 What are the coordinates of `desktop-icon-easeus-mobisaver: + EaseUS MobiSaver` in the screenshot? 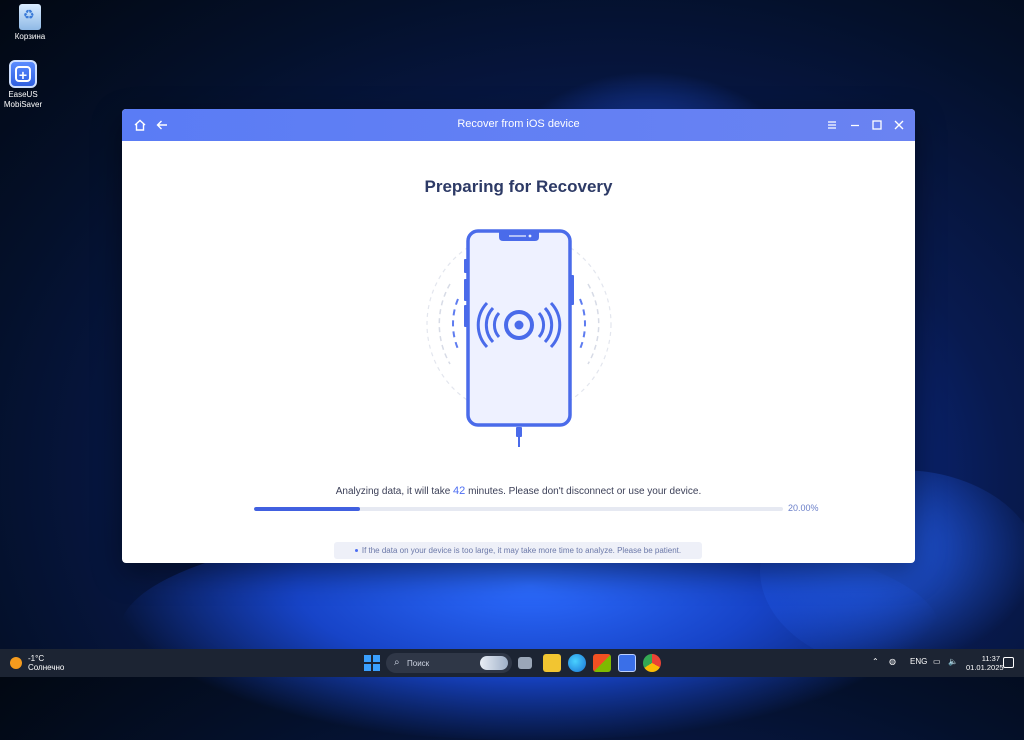 It's located at (26, 85).